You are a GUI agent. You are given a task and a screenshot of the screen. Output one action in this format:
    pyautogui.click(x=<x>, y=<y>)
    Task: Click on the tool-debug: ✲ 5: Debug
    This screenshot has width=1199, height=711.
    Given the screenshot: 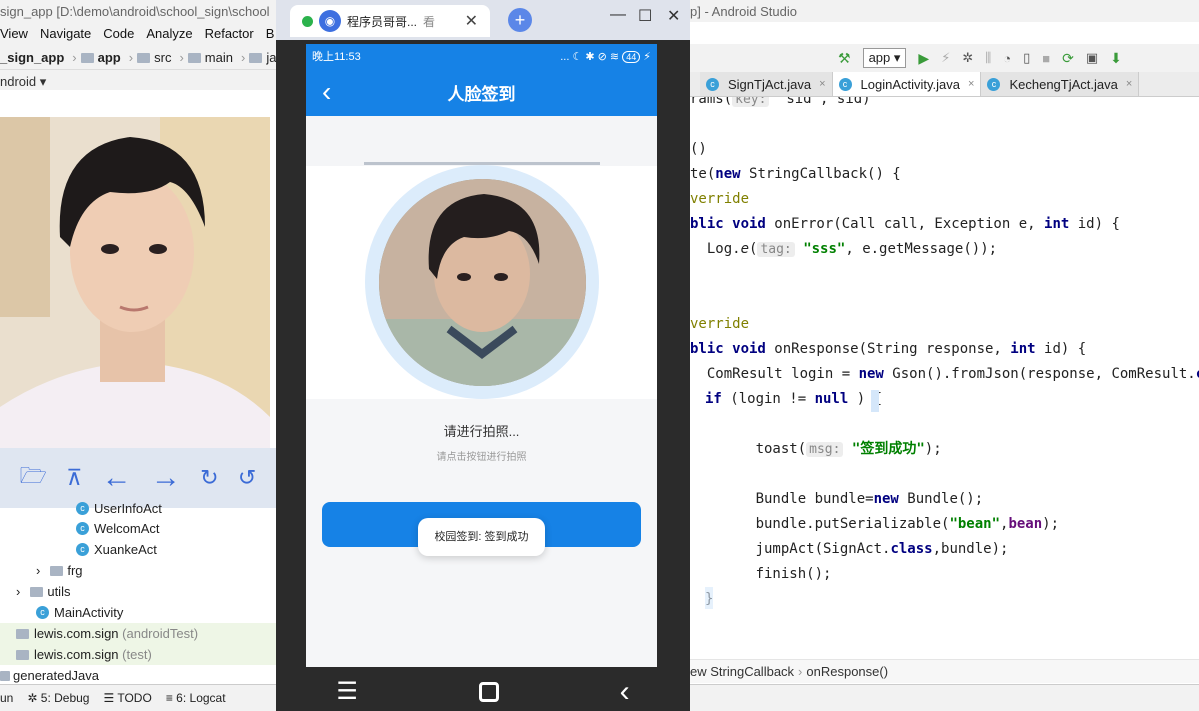 What is the action you would take?
    pyautogui.click(x=58, y=698)
    